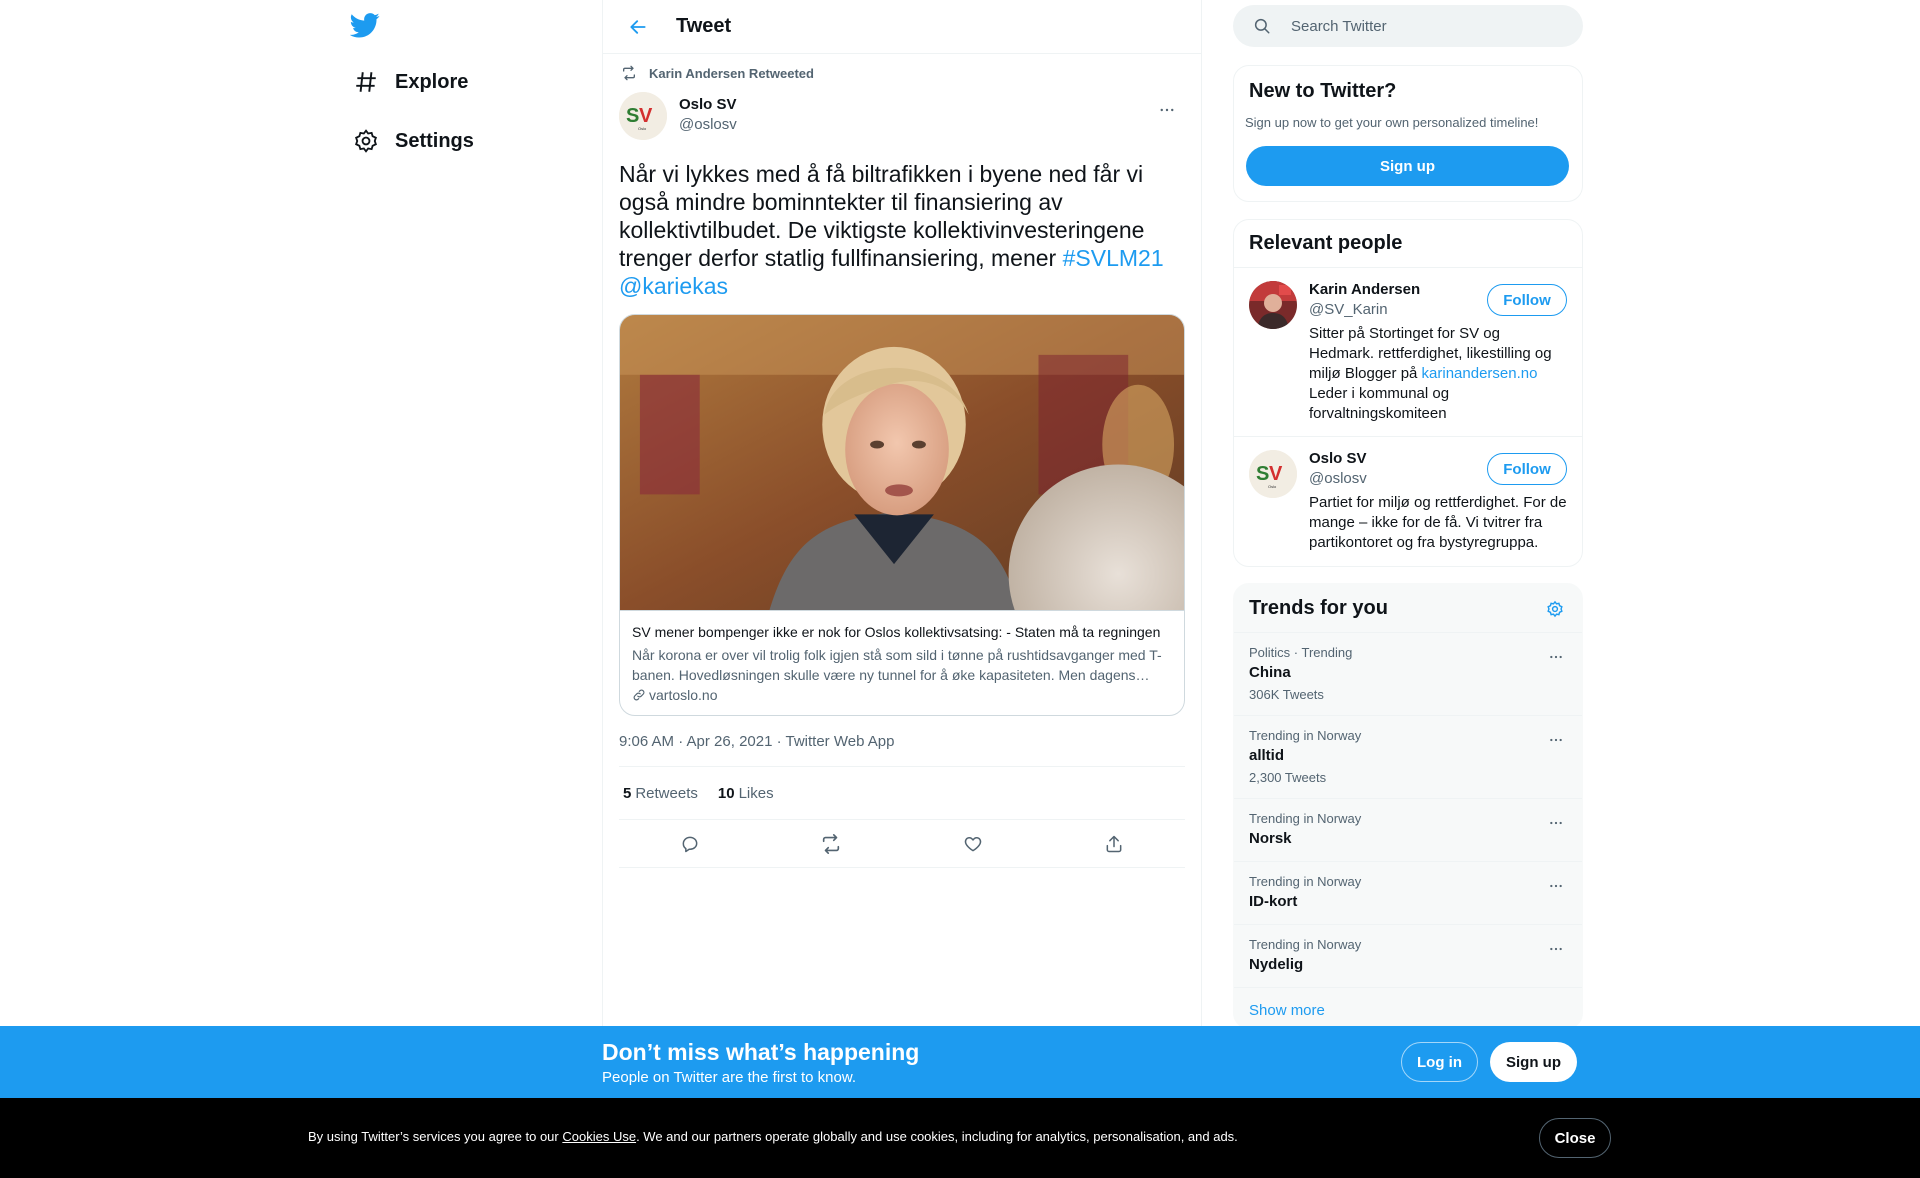  Describe the element at coordinates (1408, 674) in the screenshot. I see `trend-item: Politics · Trending China 306K Tweets` at that location.